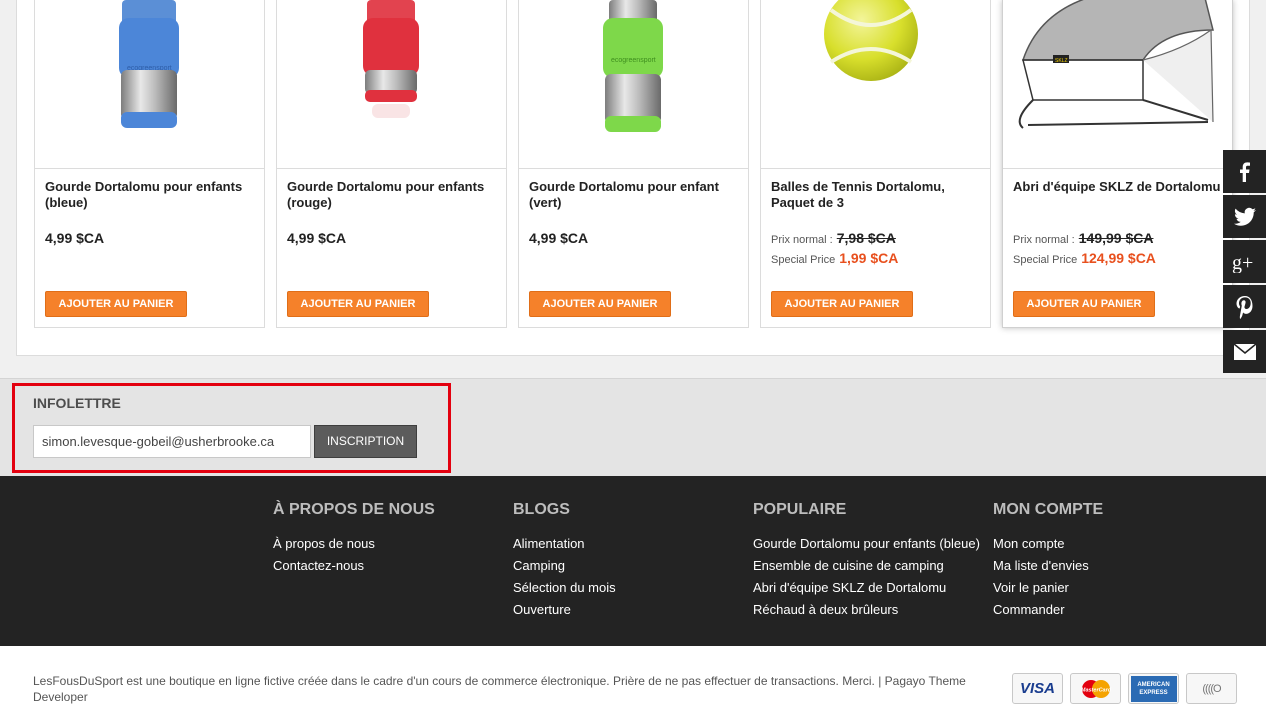 Image resolution: width=1266 pixels, height=711 pixels. Describe the element at coordinates (77, 403) in the screenshot. I see `newsletter-title: INFOLETTRE` at that location.